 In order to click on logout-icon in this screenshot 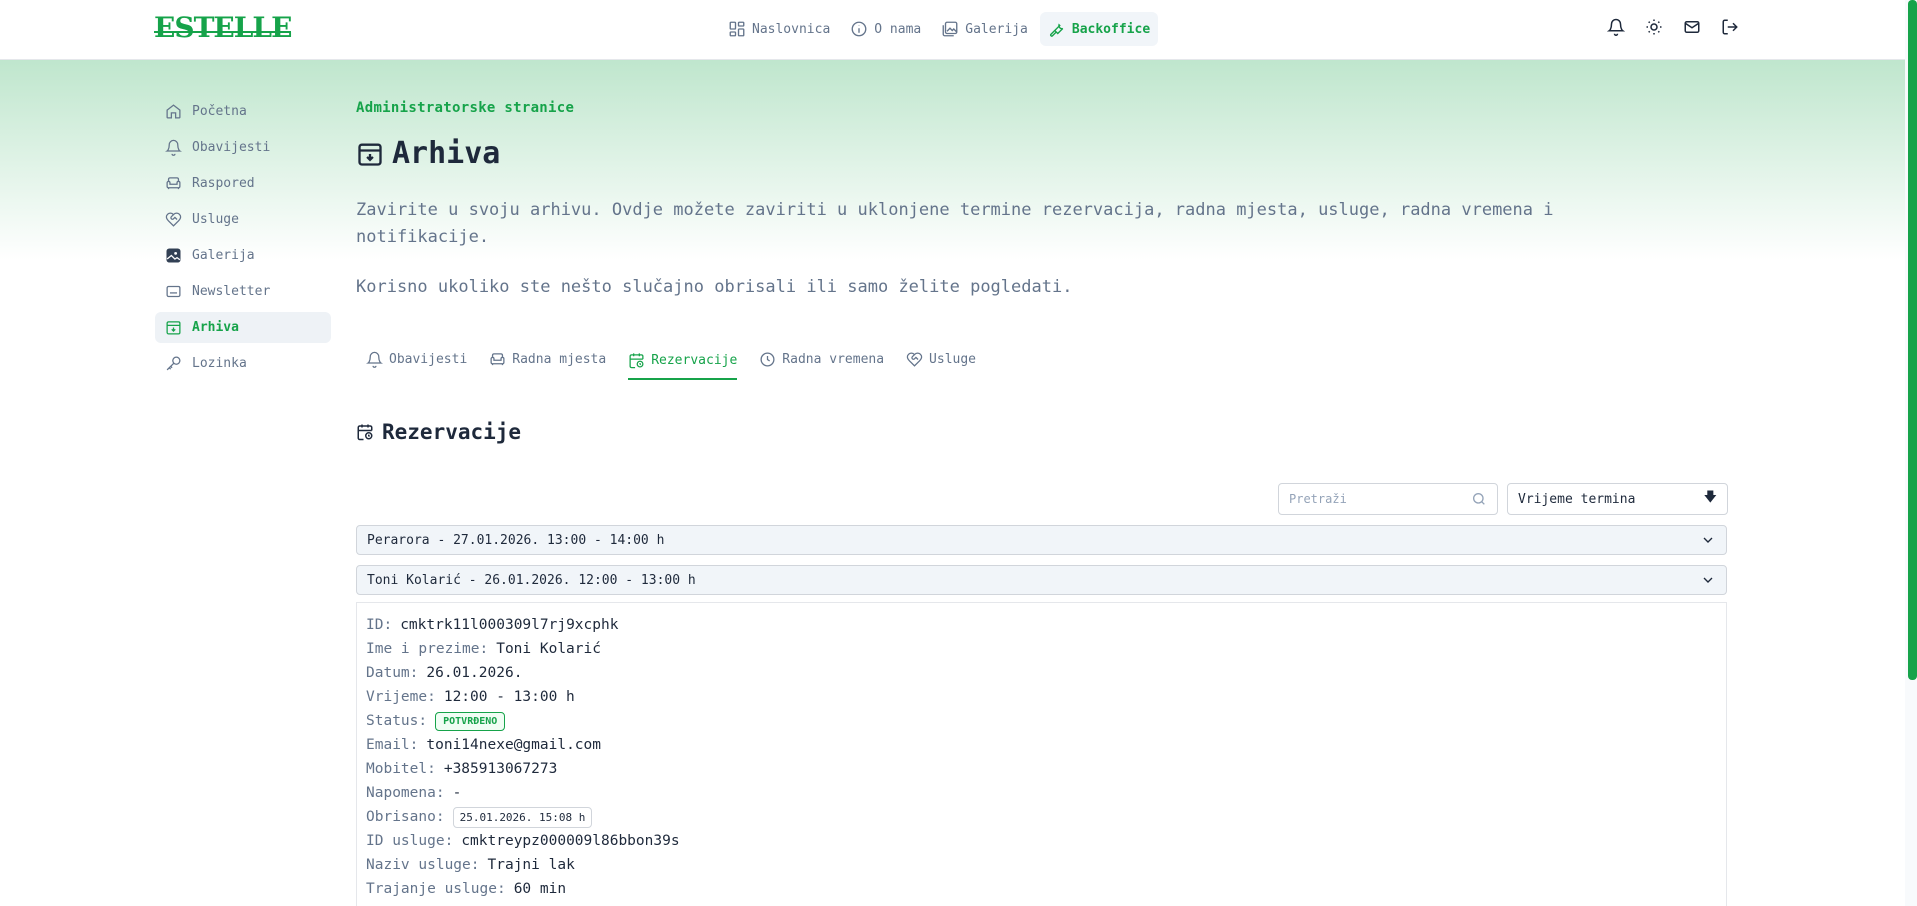, I will do `click(1730, 27)`.